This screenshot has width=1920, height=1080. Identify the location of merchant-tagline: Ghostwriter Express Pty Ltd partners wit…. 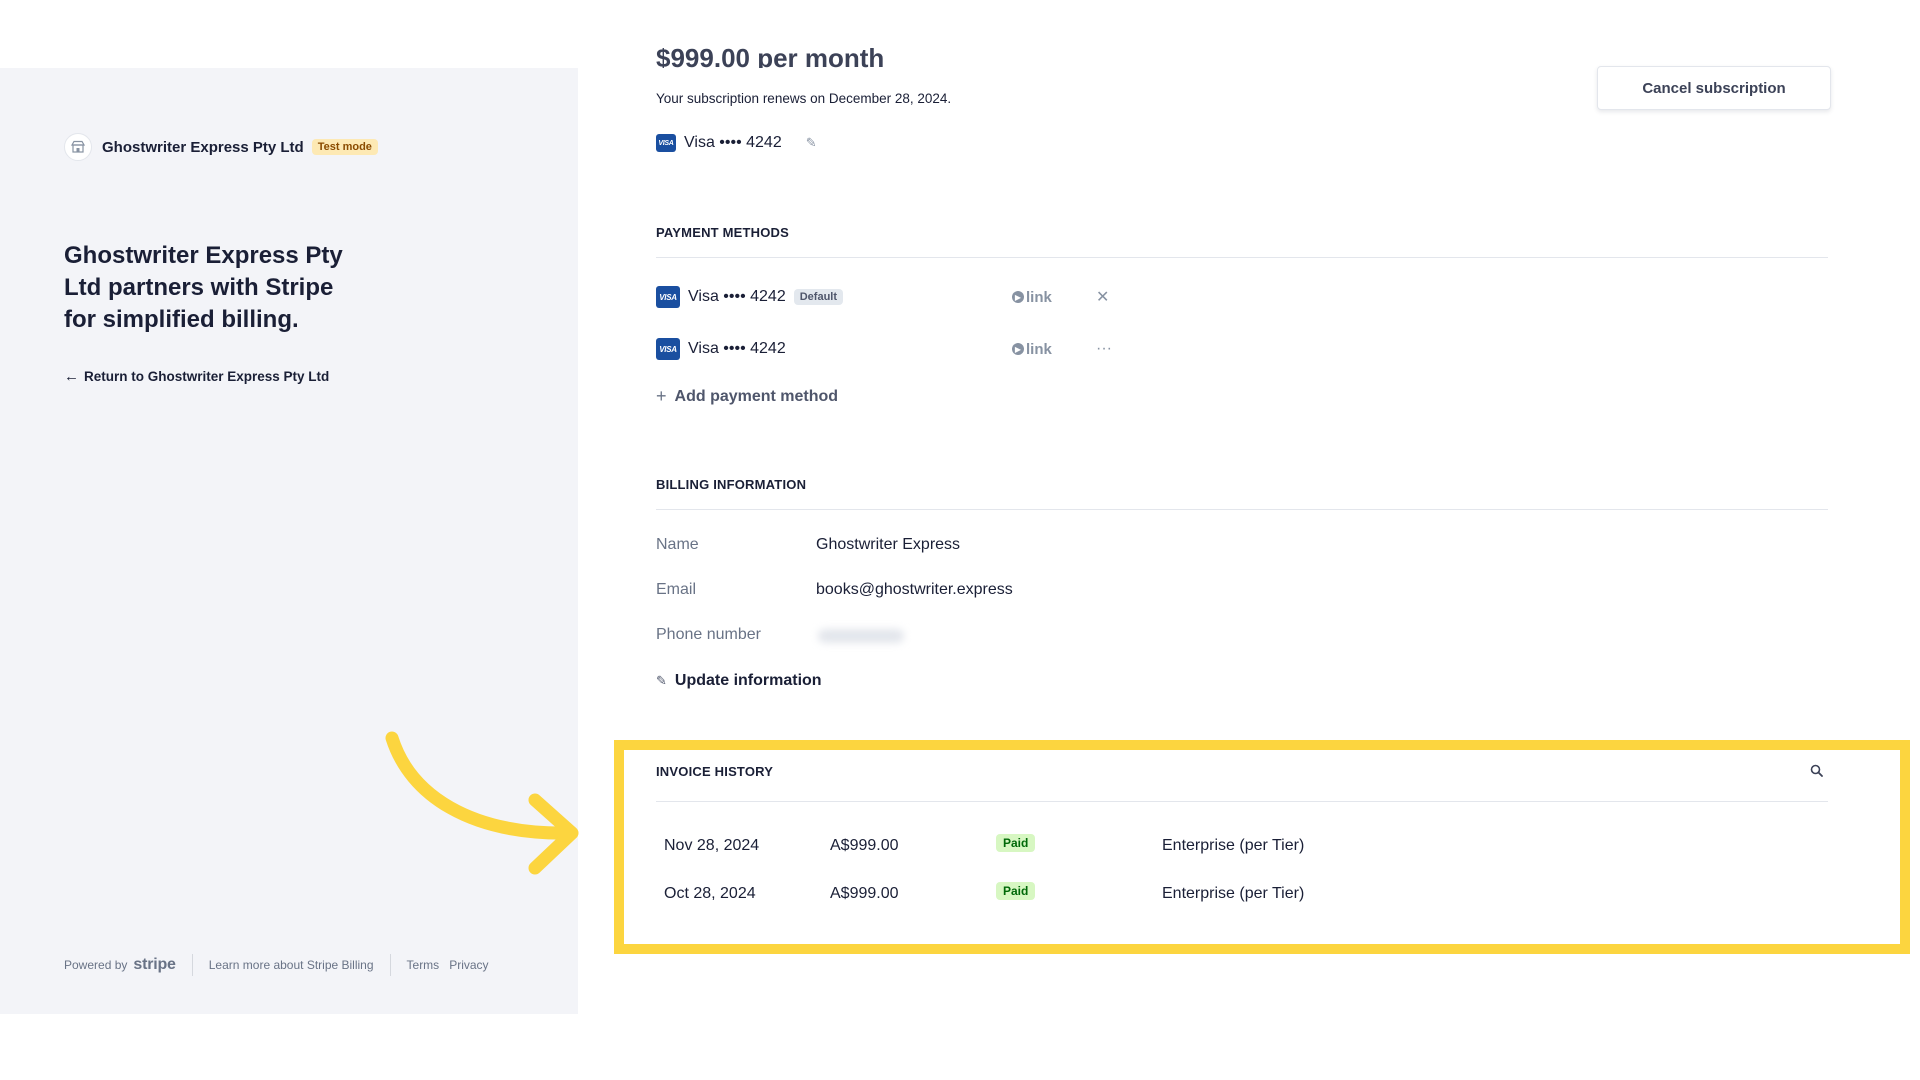
(203, 287).